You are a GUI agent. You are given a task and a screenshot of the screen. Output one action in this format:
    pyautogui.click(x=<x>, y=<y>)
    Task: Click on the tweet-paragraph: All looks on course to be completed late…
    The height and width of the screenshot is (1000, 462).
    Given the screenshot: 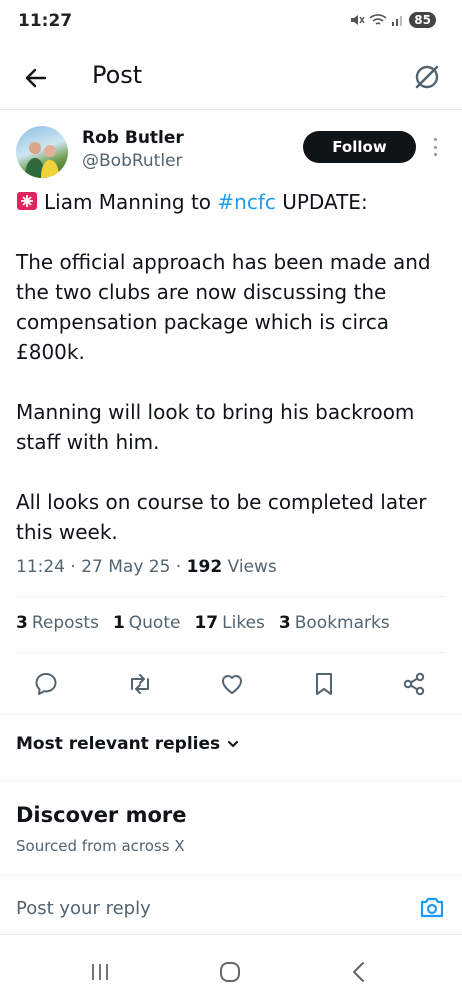 What is the action you would take?
    pyautogui.click(x=221, y=517)
    